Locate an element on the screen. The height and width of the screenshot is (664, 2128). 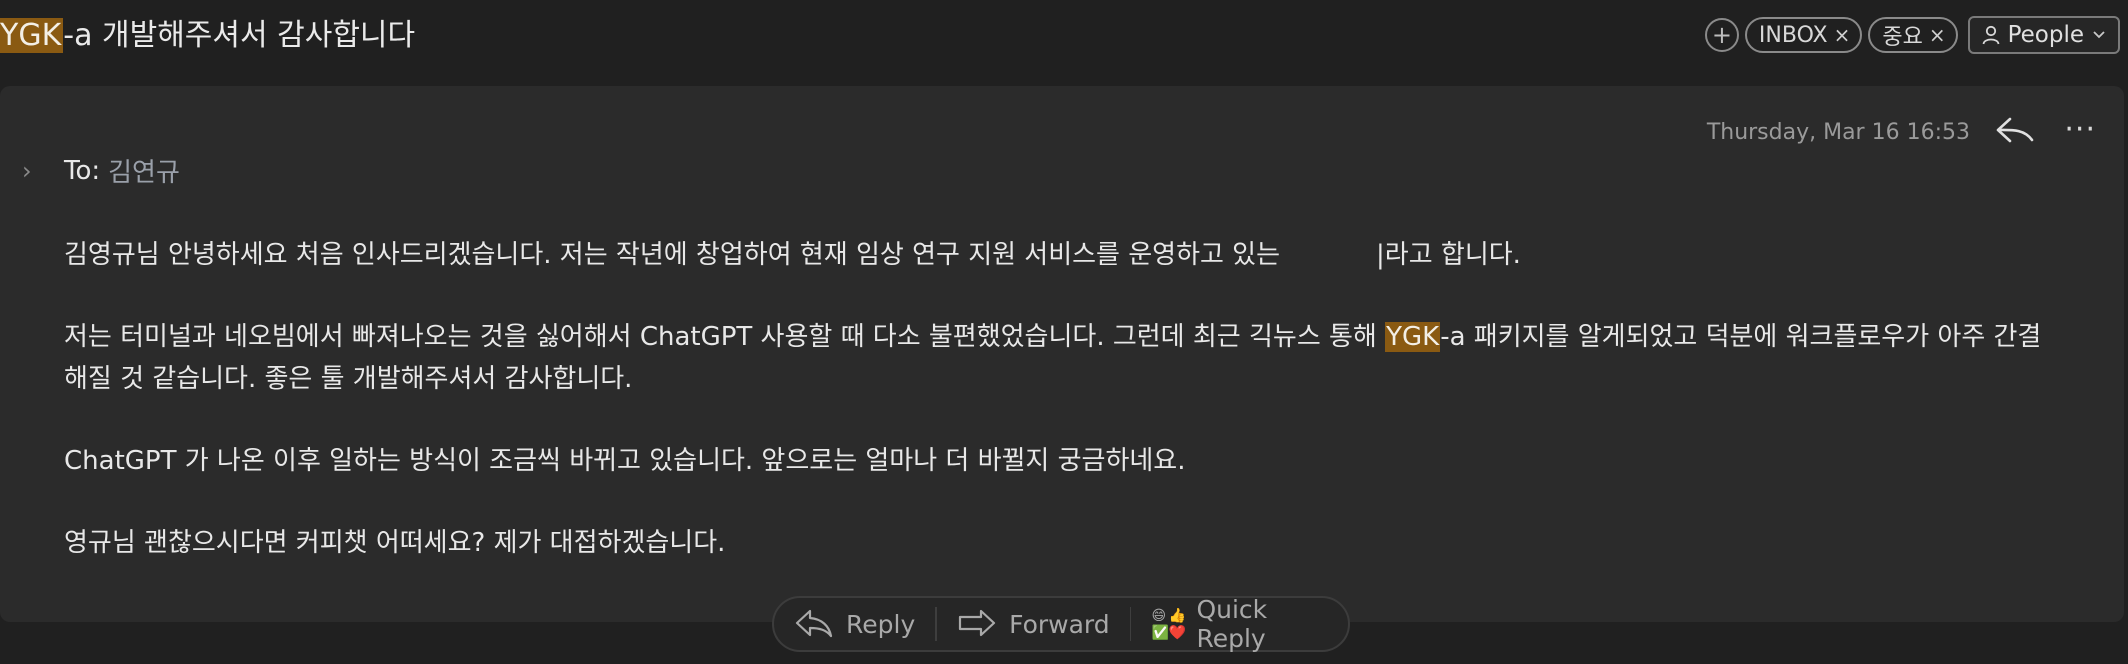
chevron-down-icon is located at coordinates (2099, 35).